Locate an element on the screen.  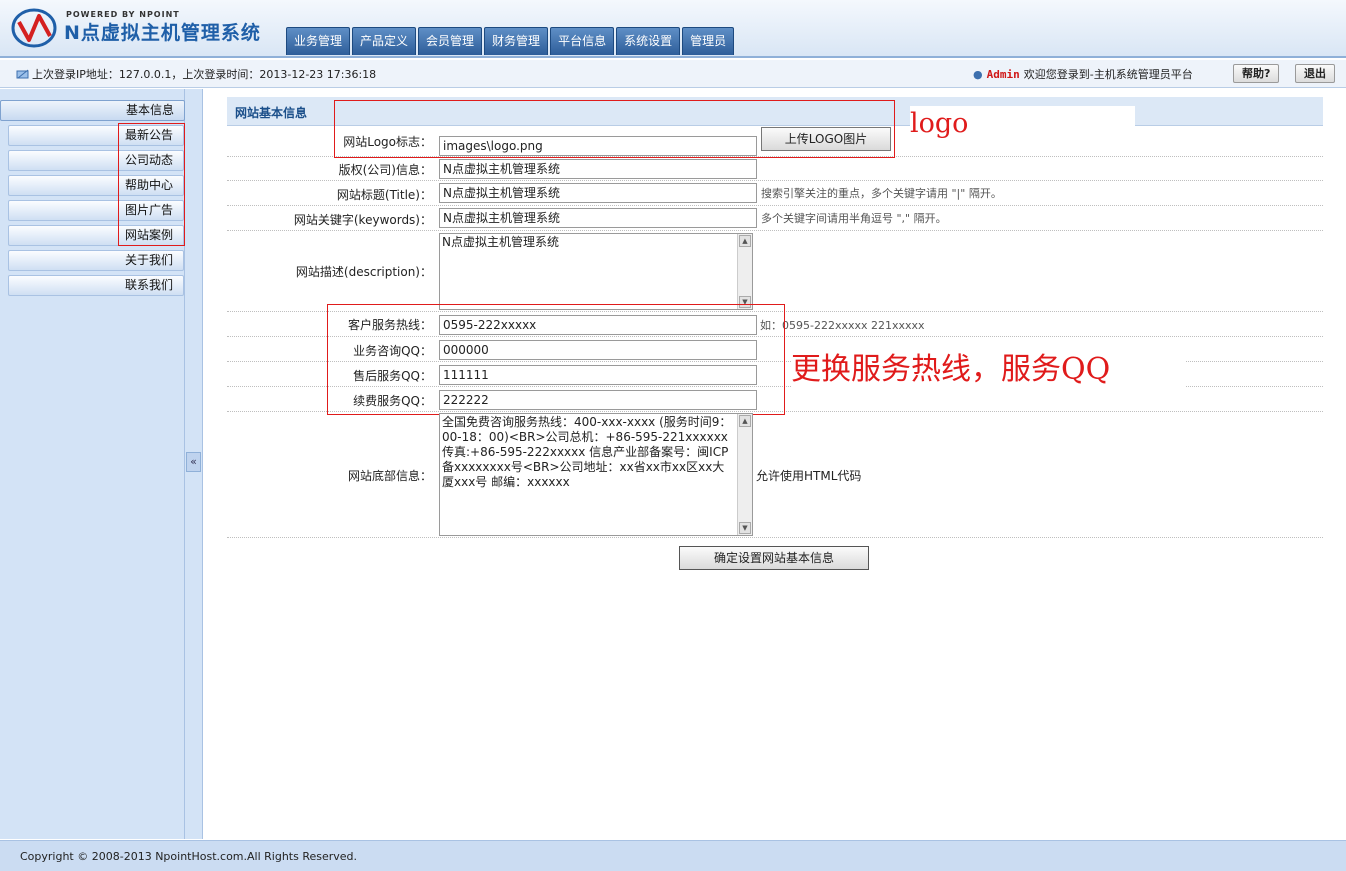
logo-title: N点虚拟主机管理系统 is located at coordinates (162, 33).